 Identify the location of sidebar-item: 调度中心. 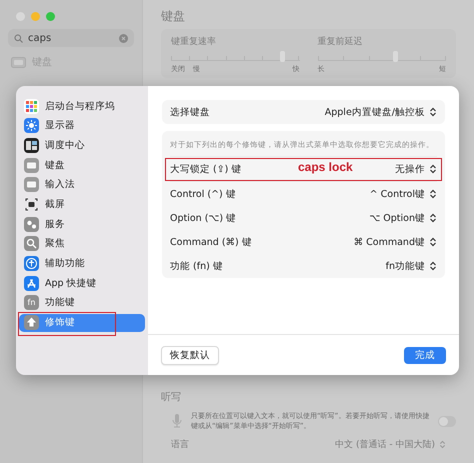
(82, 145).